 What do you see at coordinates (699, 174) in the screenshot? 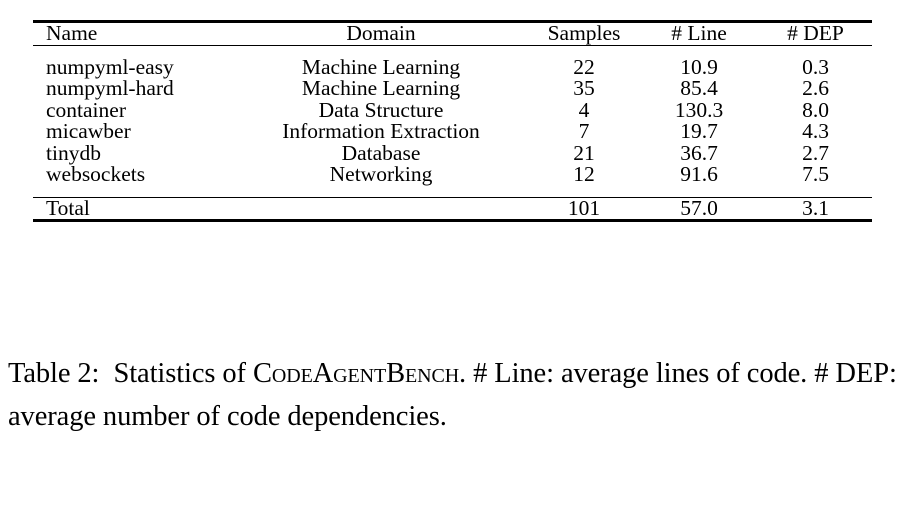
I see `cell-line: 91.6` at bounding box center [699, 174].